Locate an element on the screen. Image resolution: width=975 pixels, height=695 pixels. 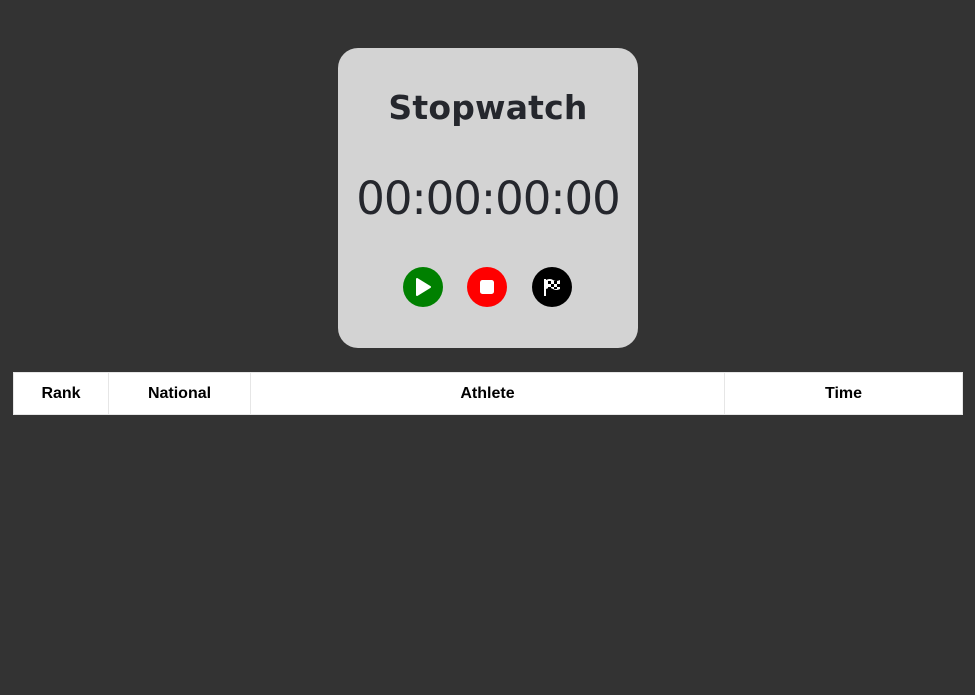
results-table: Rank National Athlete Time is located at coordinates (488, 393).